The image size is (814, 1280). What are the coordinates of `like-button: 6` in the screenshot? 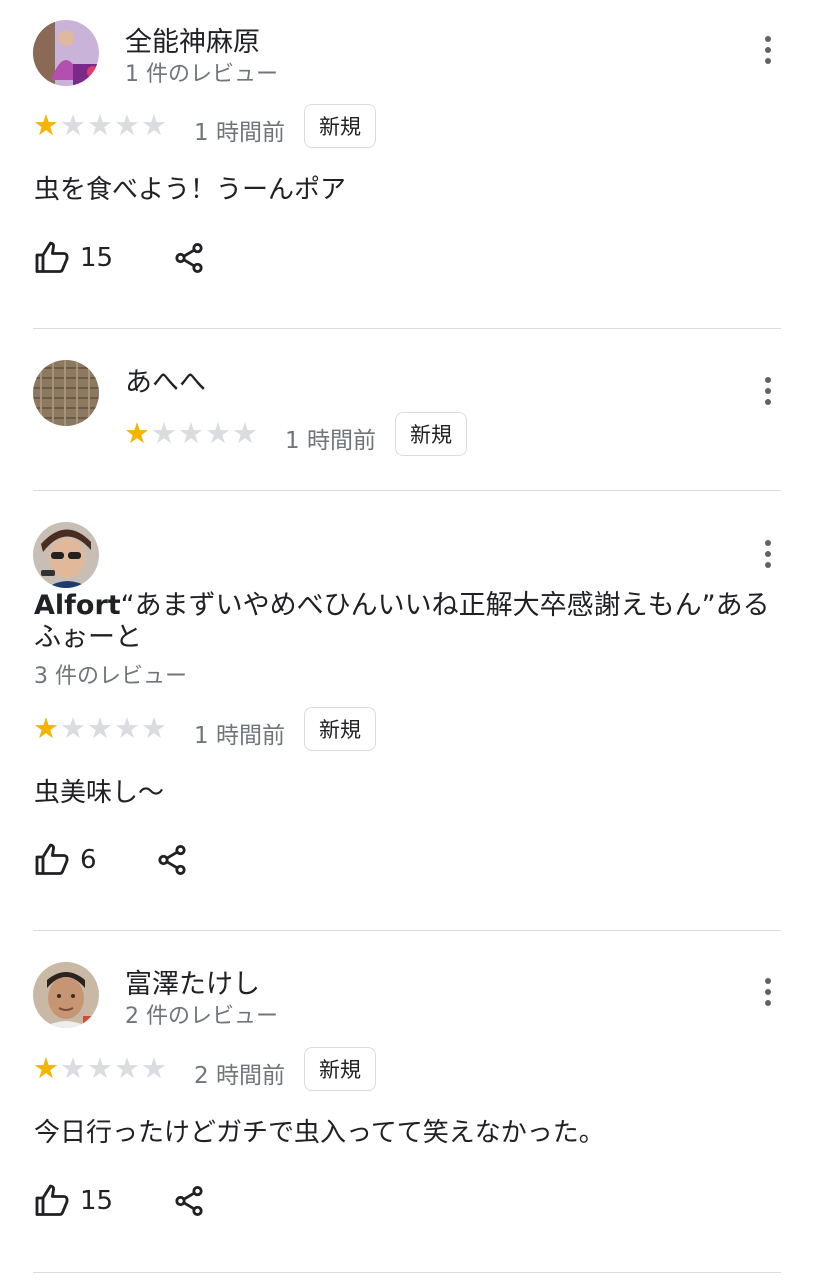 It's located at (65, 860).